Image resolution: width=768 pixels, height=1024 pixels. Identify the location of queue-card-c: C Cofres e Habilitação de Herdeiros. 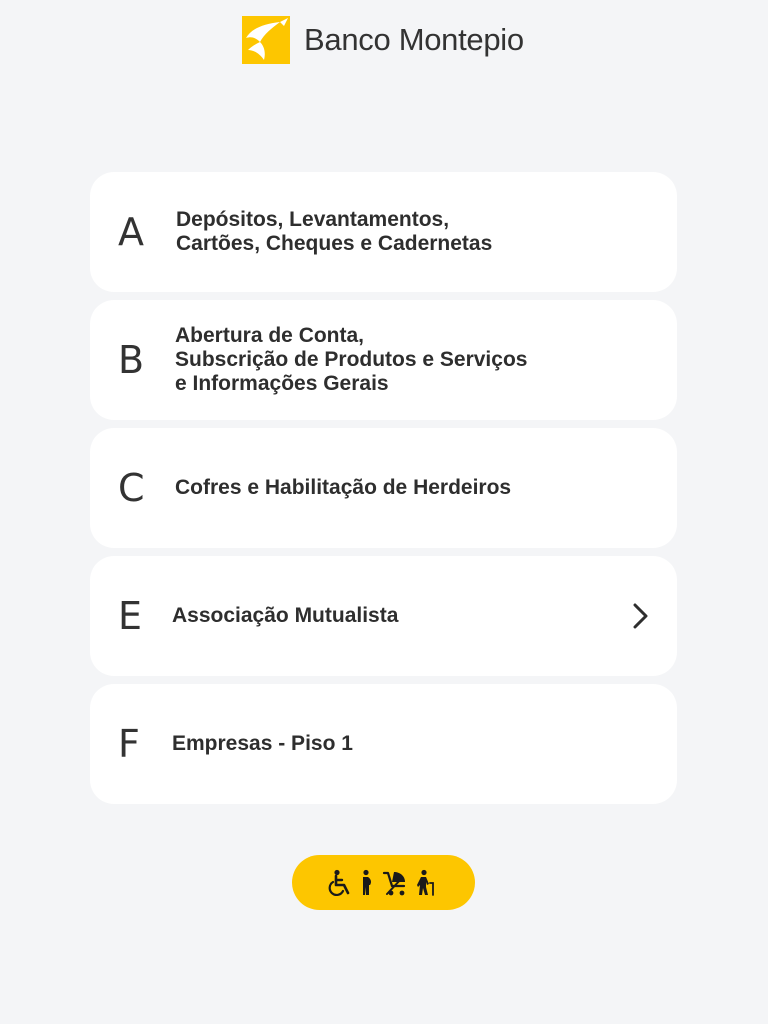
(383, 488).